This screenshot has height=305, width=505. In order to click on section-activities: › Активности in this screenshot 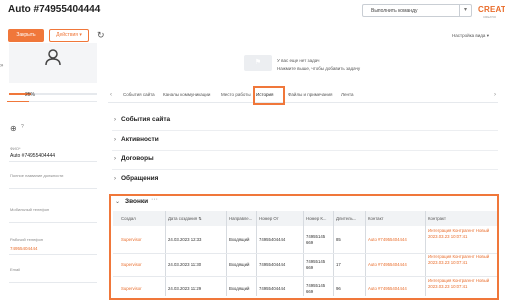, I will do `click(136, 139)`.